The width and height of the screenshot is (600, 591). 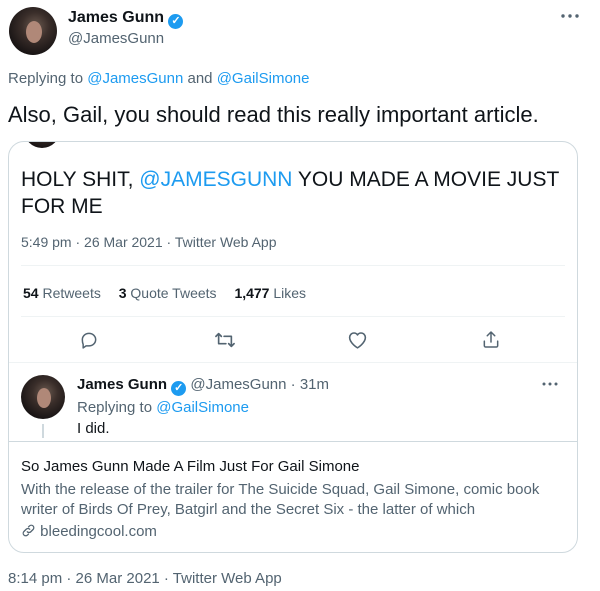 What do you see at coordinates (290, 293) in the screenshot?
I see `likes-label: Likes` at bounding box center [290, 293].